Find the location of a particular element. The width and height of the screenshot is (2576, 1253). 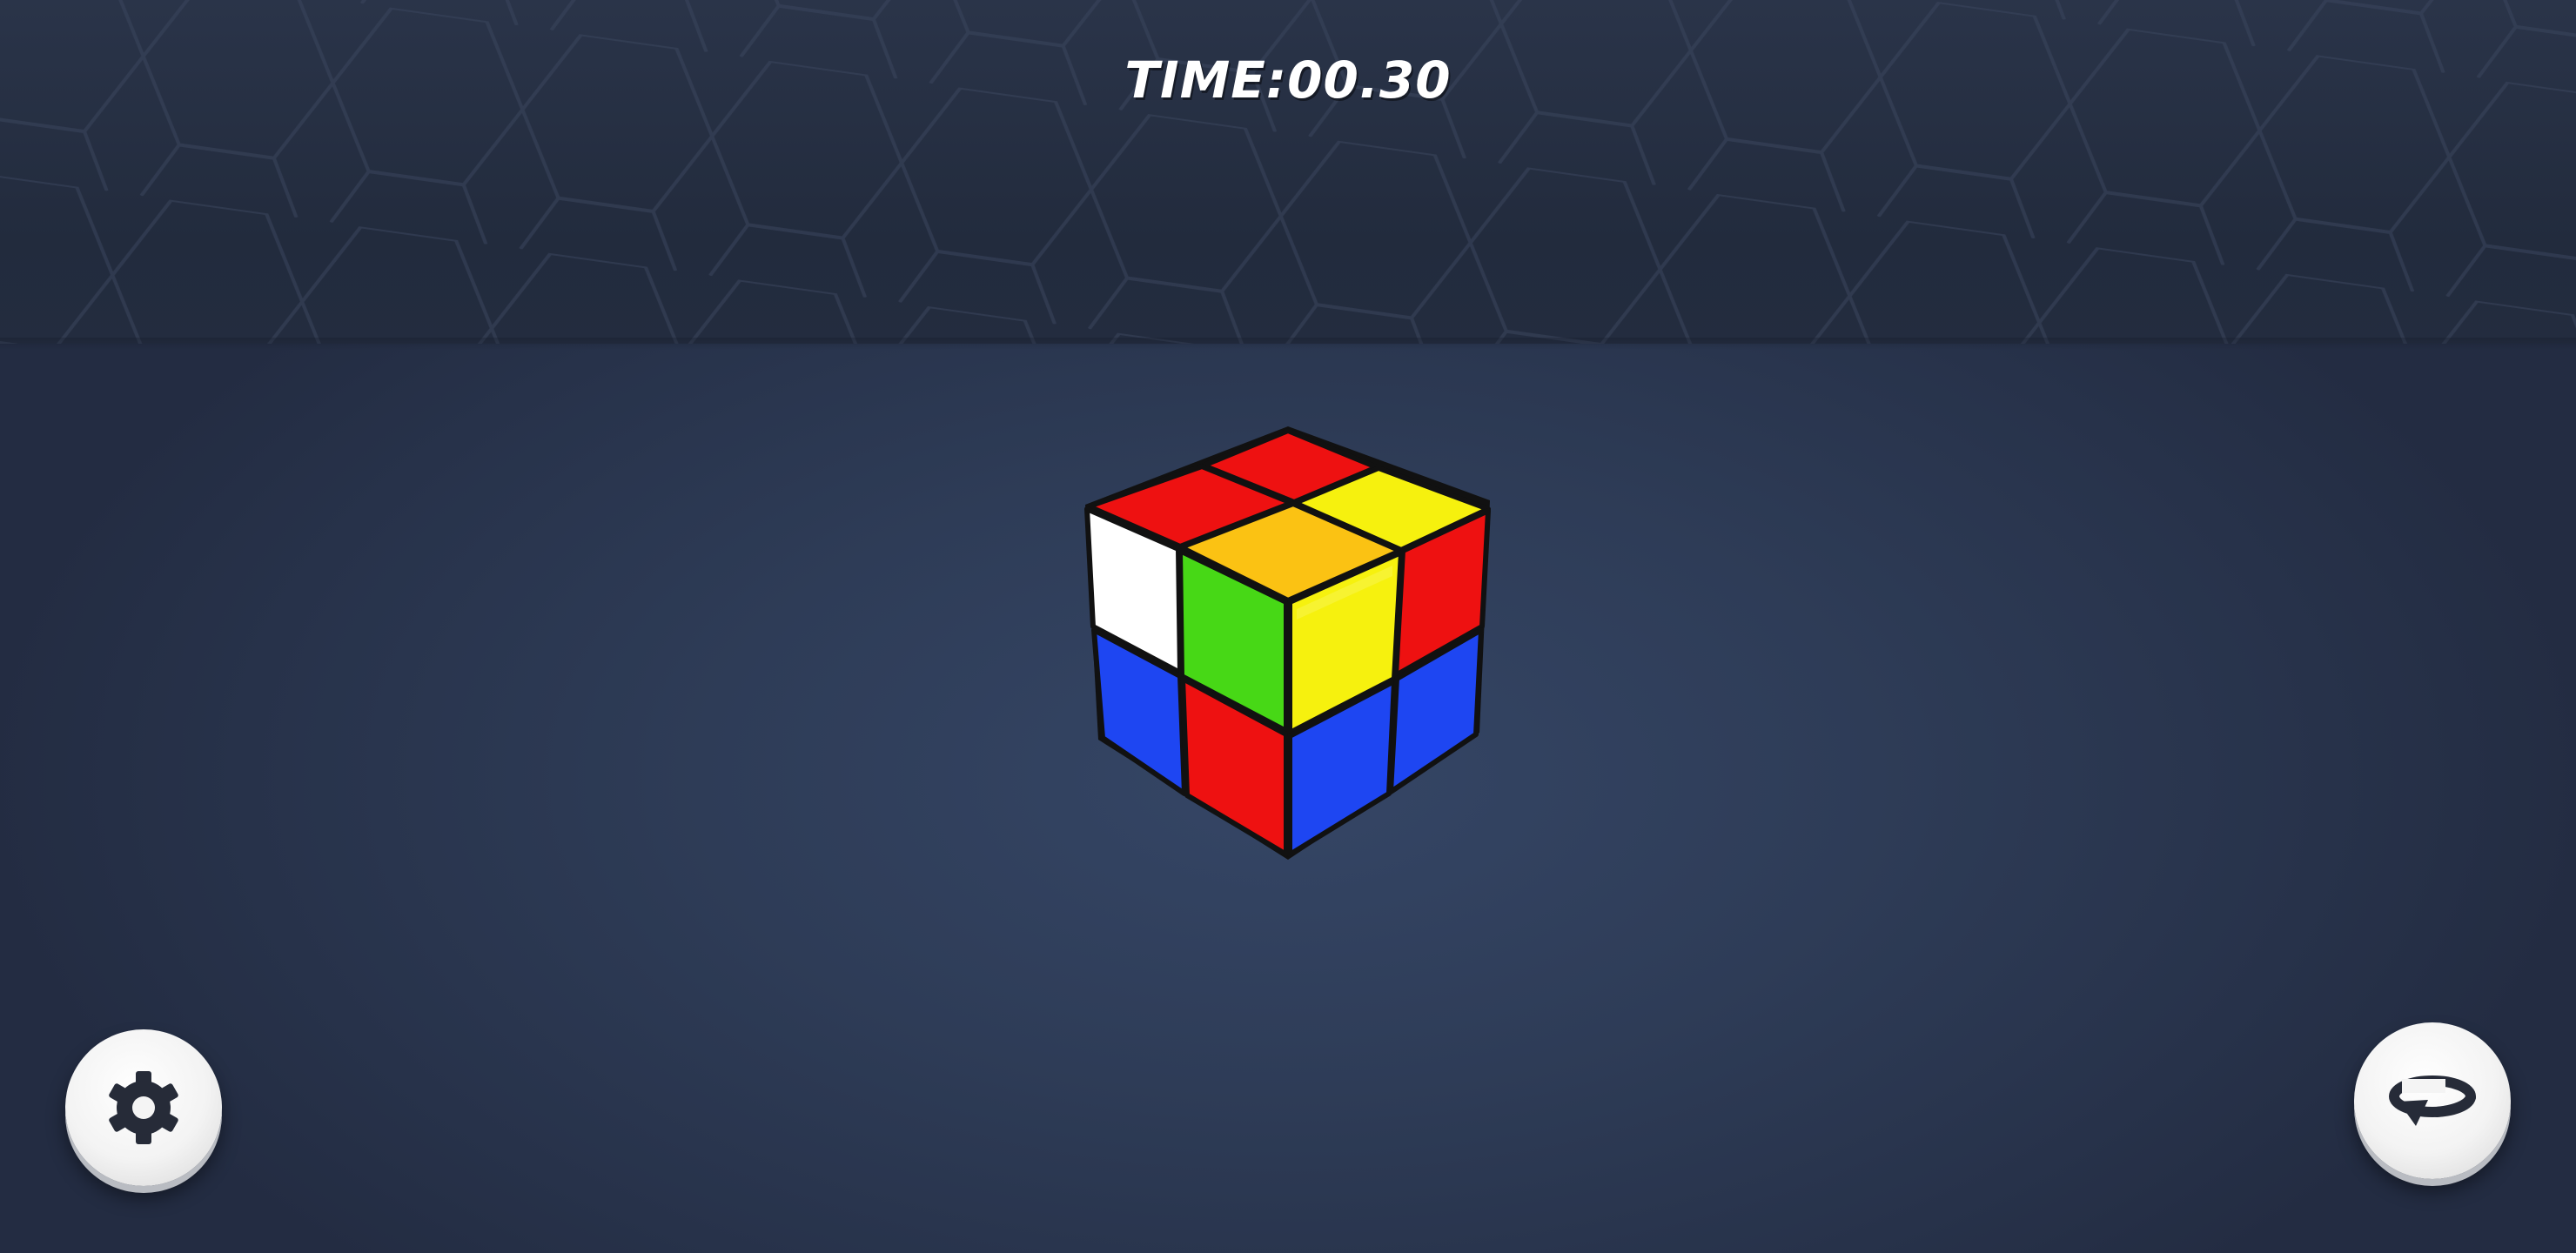

gear-icon is located at coordinates (143, 1107).